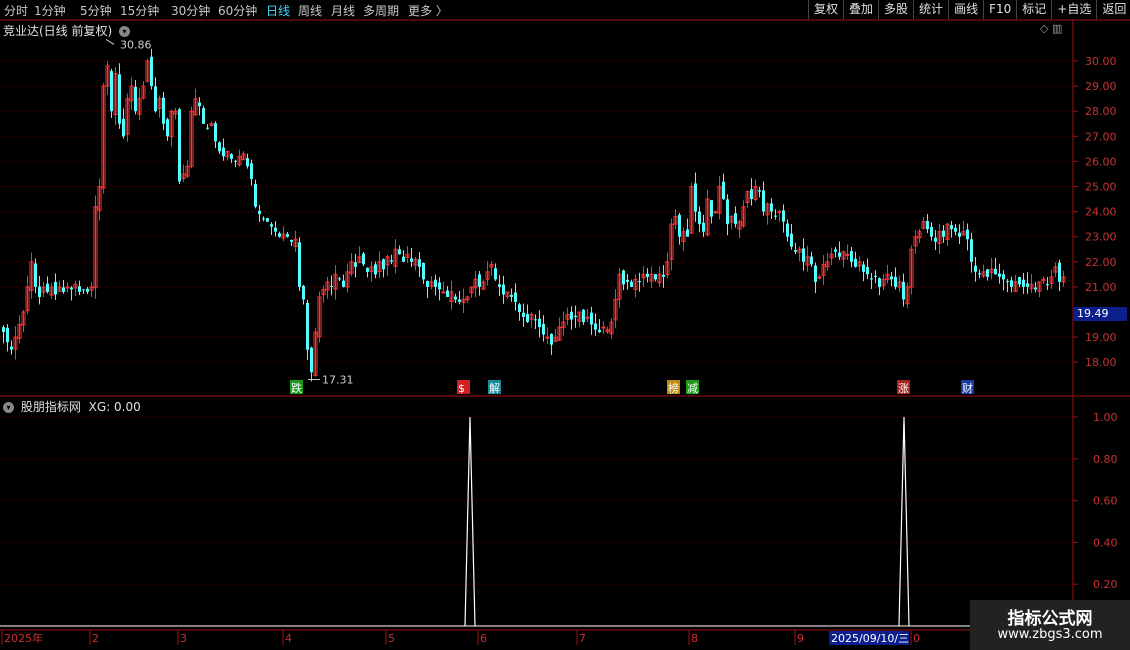  Describe the element at coordinates (903, 388) in the screenshot. I see `event-marker-label: 涨` at that location.